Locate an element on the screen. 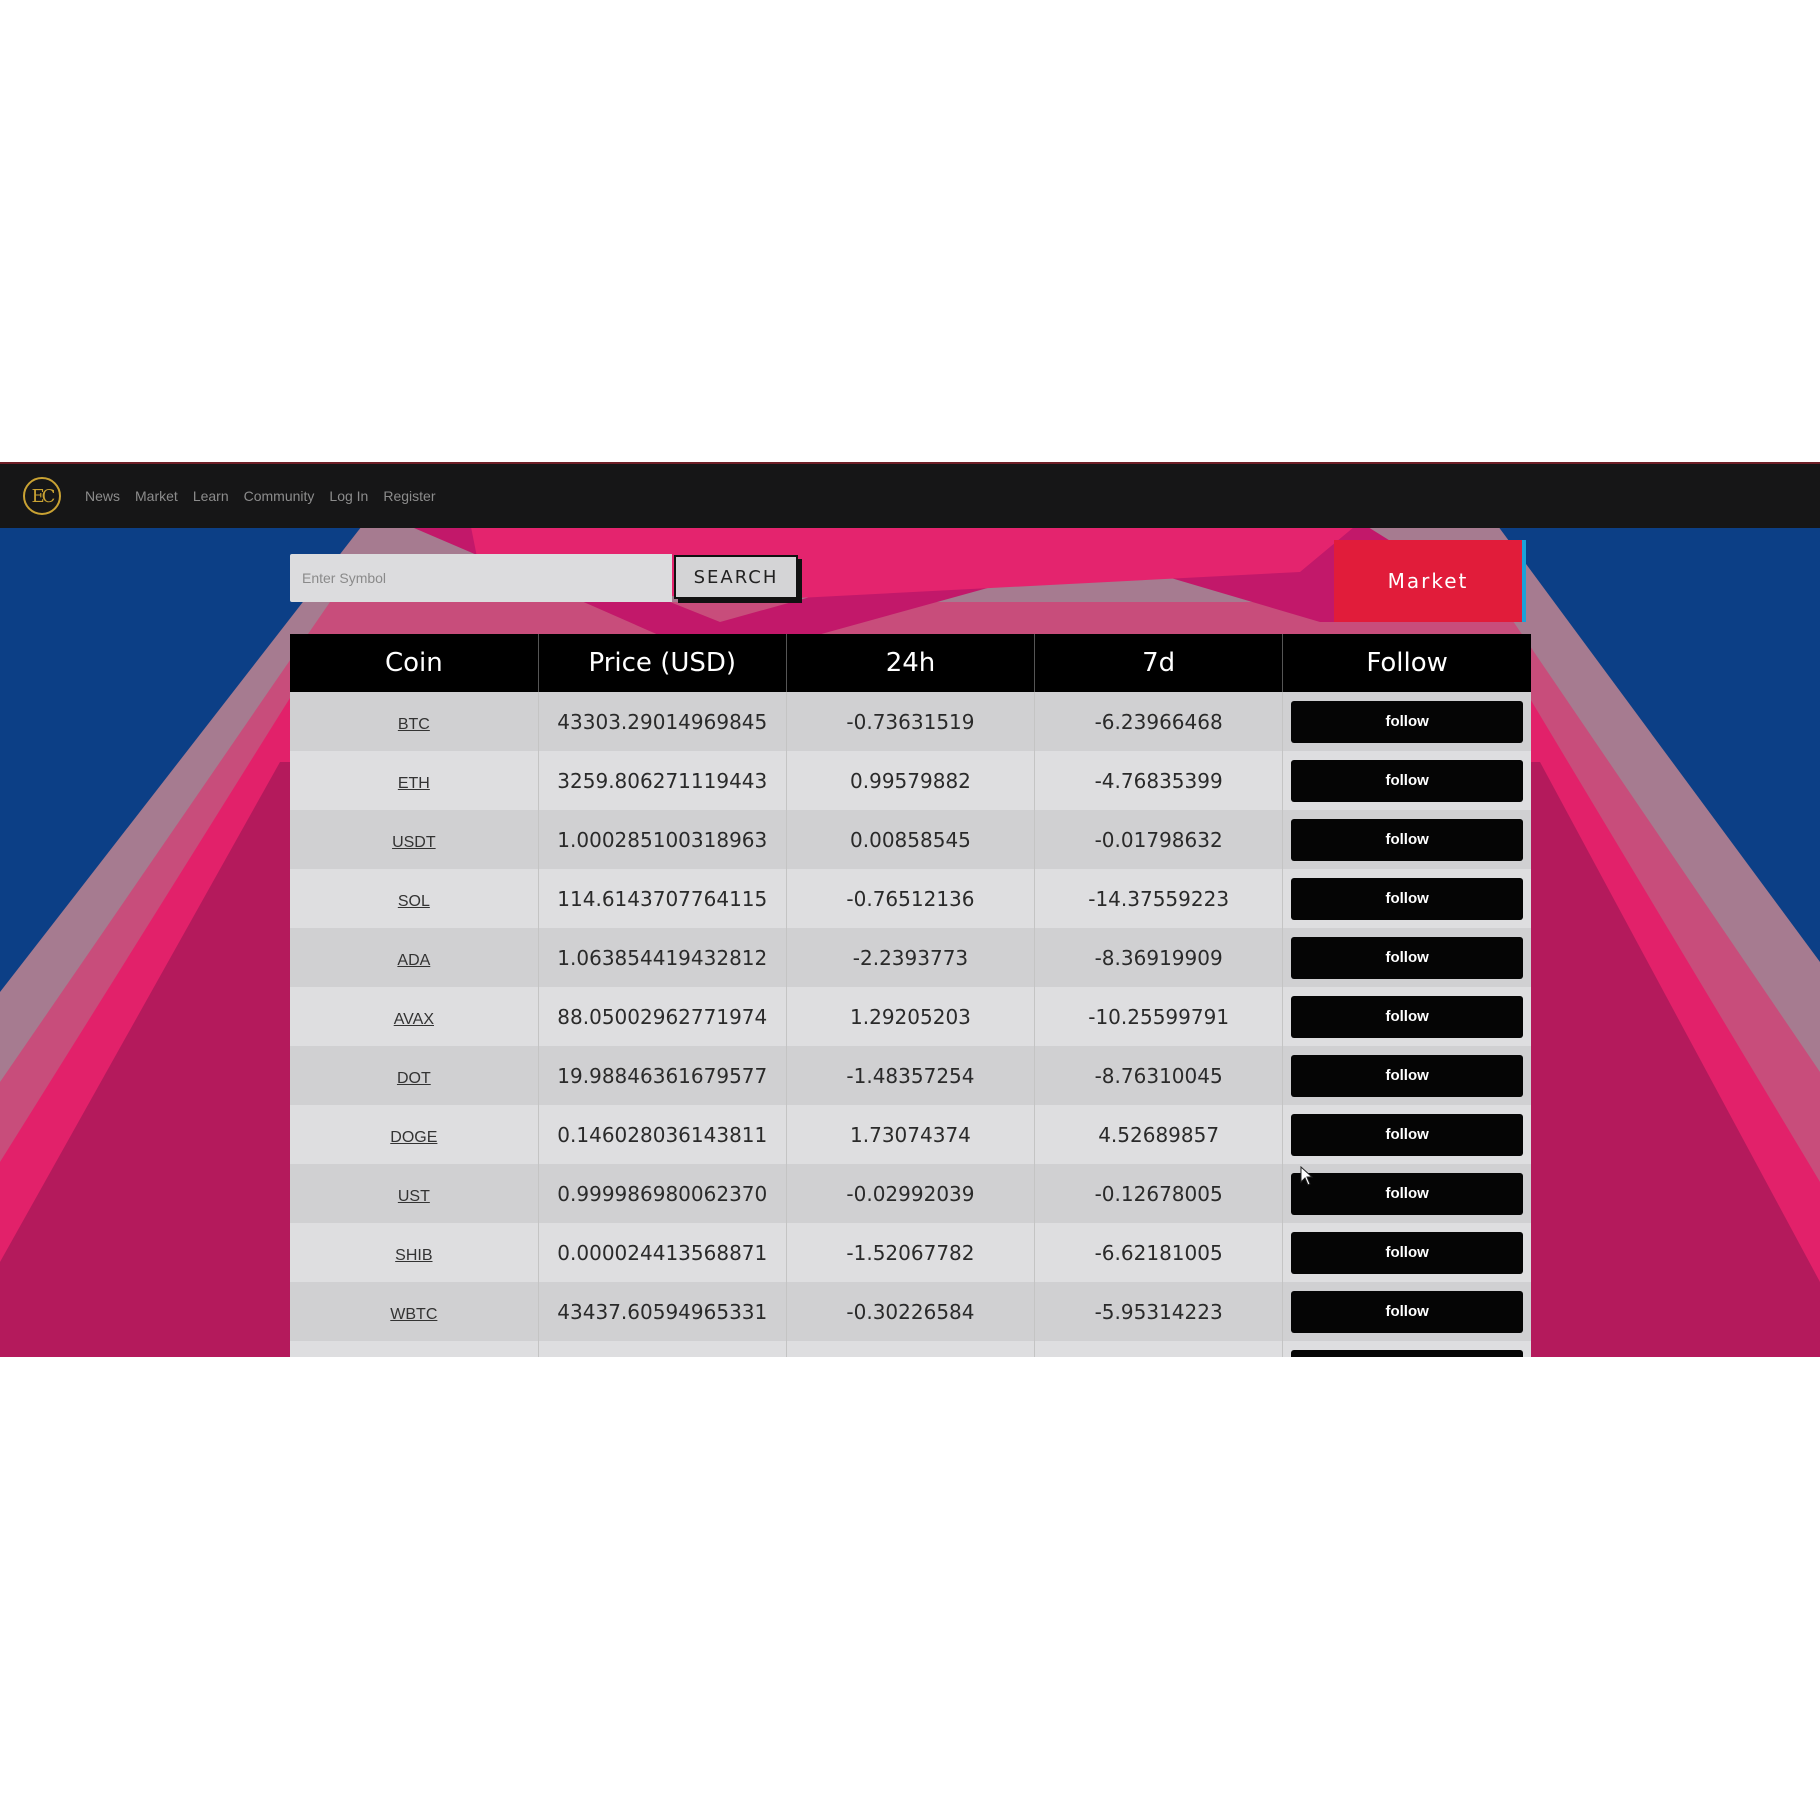 This screenshot has height=1820, width=1820. coin-symbol-link: BTC is located at coordinates (414, 724).